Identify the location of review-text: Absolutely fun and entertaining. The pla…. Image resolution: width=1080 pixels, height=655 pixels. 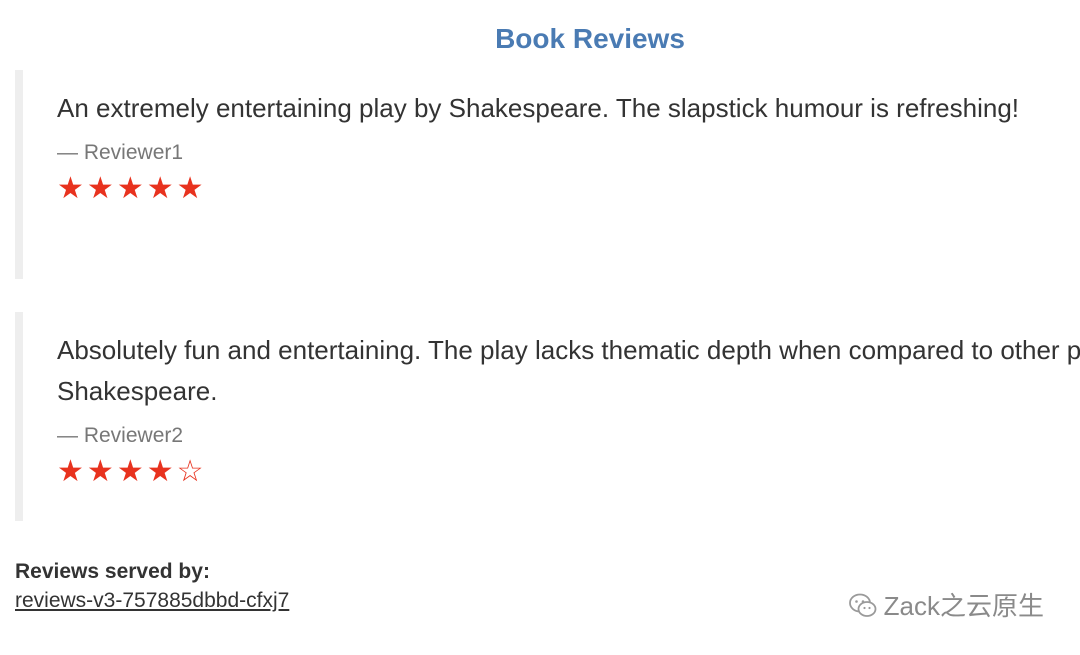
(568, 370).